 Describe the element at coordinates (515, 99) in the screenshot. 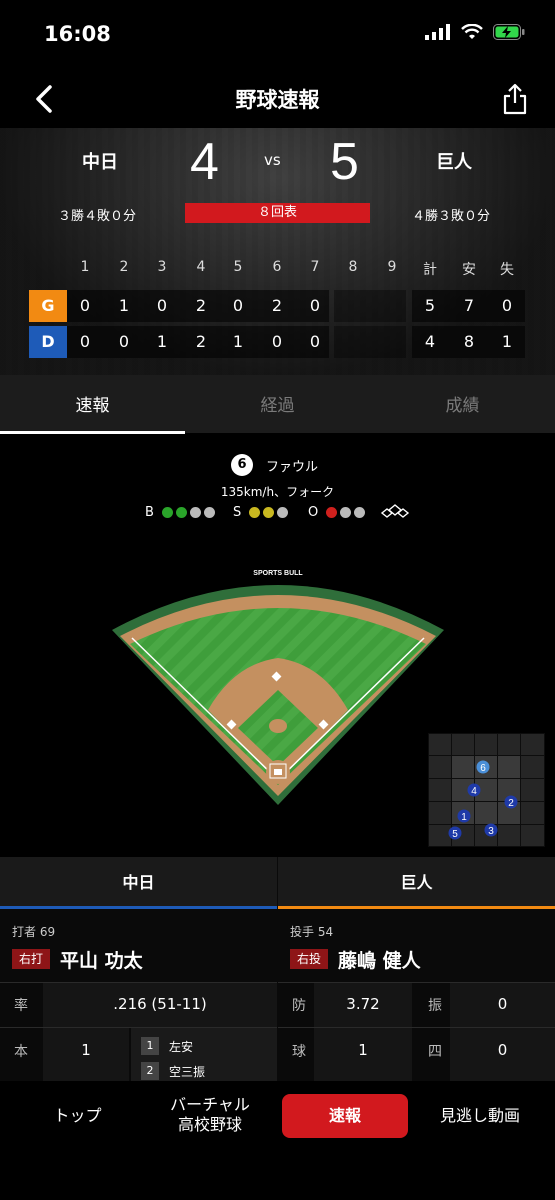

I see `share-icon` at that location.